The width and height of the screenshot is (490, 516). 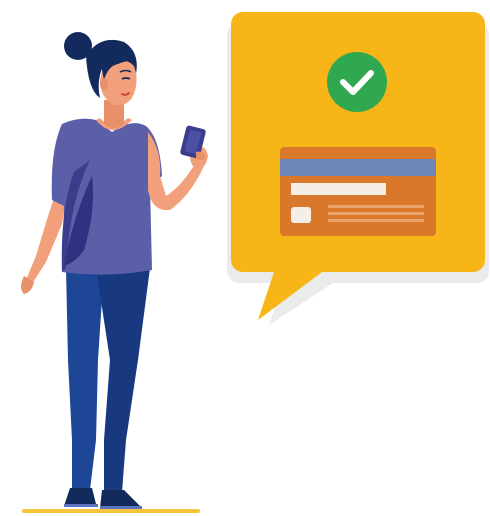 I want to click on right-leg, so click(x=123, y=380).